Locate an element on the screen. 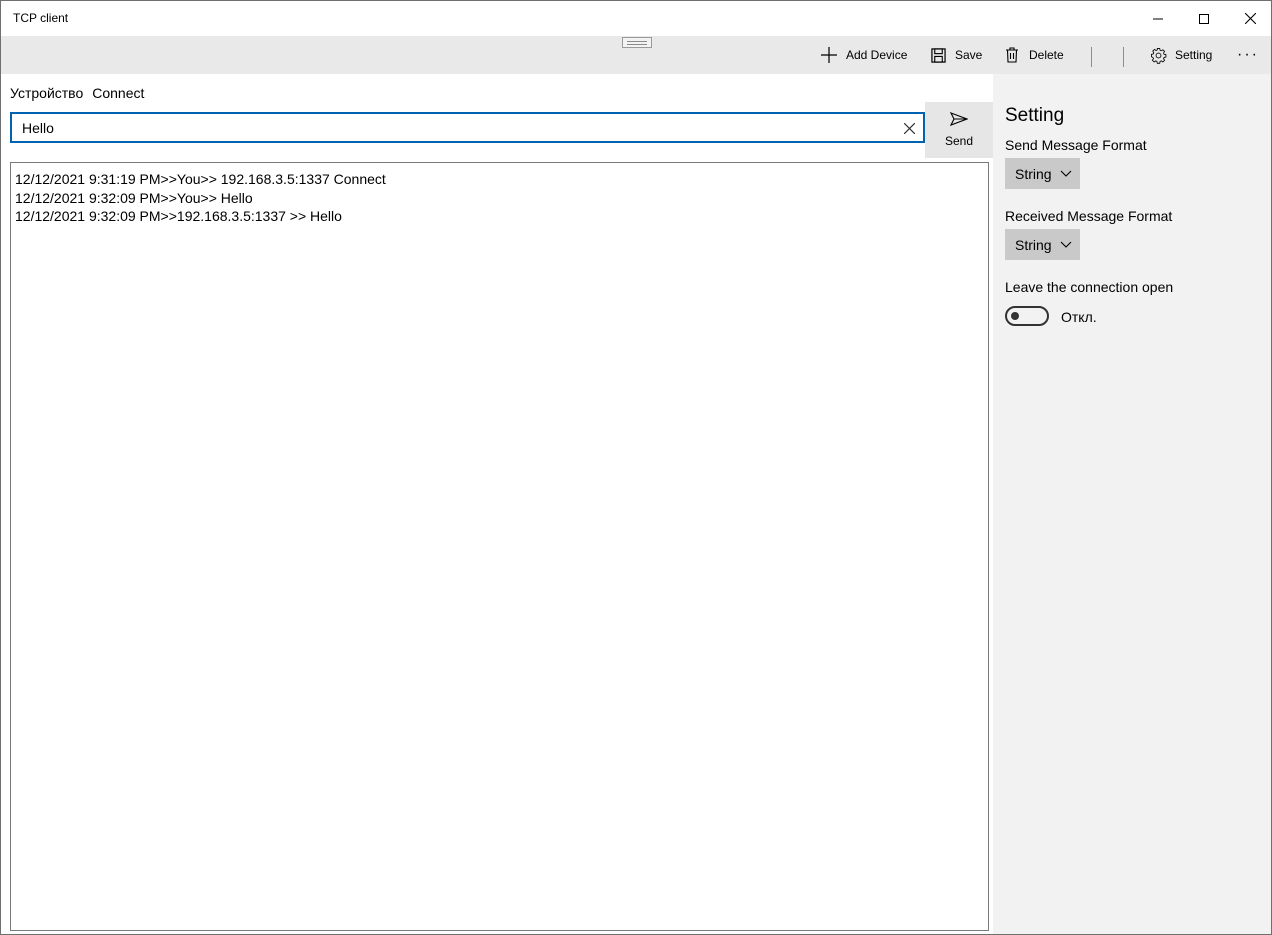 The image size is (1272, 935). gear-icon is located at coordinates (1158, 55).